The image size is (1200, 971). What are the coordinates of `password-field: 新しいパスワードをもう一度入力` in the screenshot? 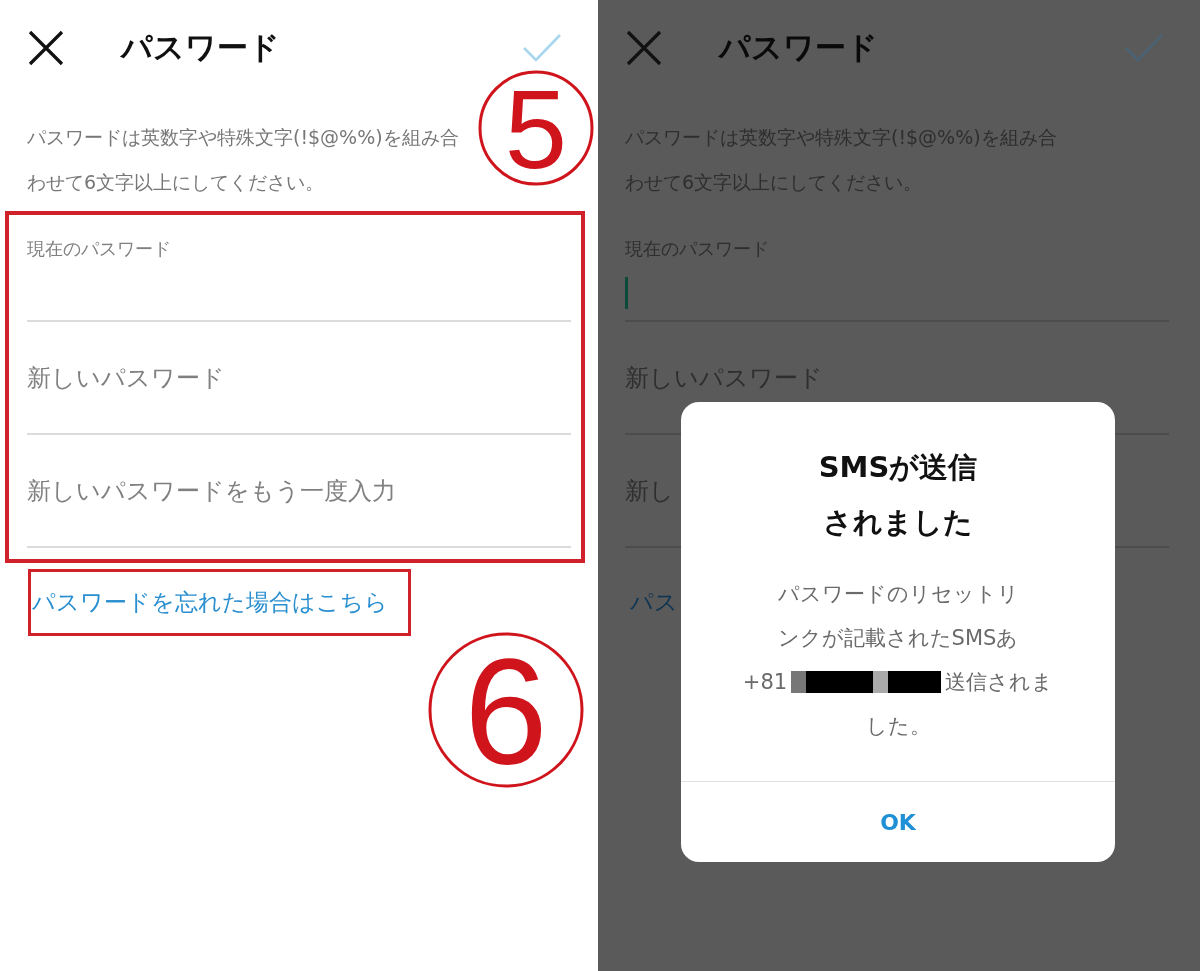 It's located at (299, 491).